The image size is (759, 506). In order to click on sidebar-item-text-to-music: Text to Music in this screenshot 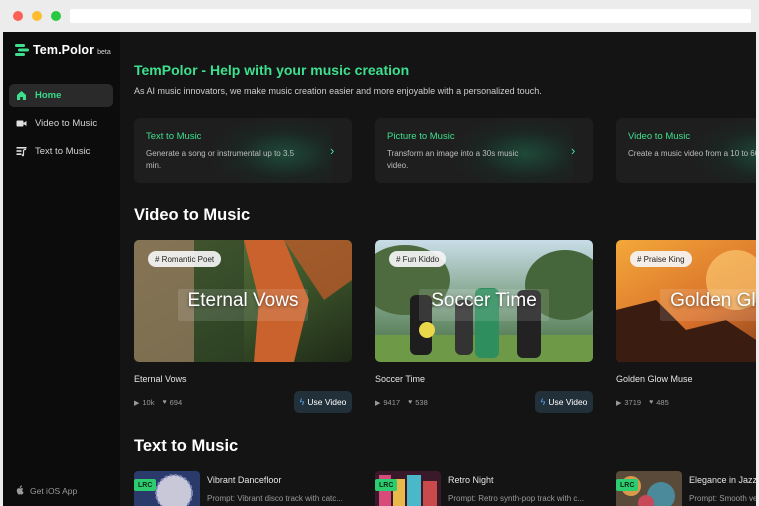, I will do `click(61, 151)`.